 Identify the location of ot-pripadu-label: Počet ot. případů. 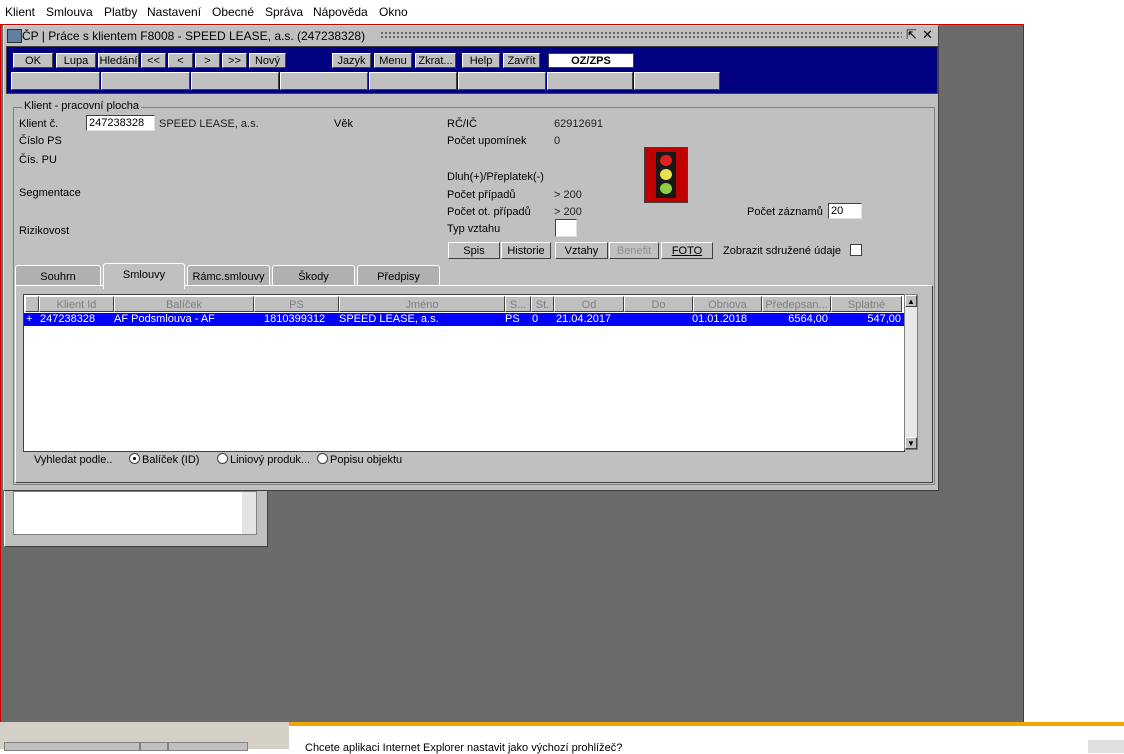
(489, 212).